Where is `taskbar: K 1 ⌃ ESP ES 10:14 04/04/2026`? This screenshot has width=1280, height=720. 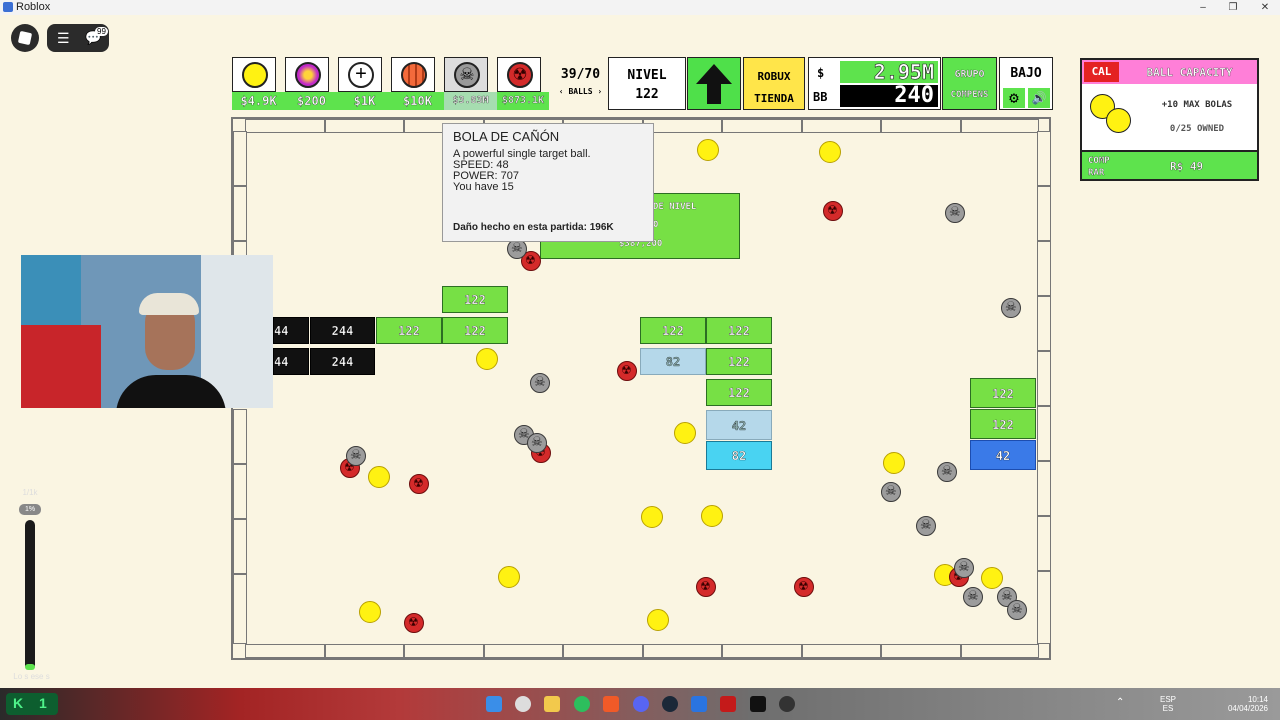 taskbar: K 1 ⌃ ESP ES 10:14 04/04/2026 is located at coordinates (640, 704).